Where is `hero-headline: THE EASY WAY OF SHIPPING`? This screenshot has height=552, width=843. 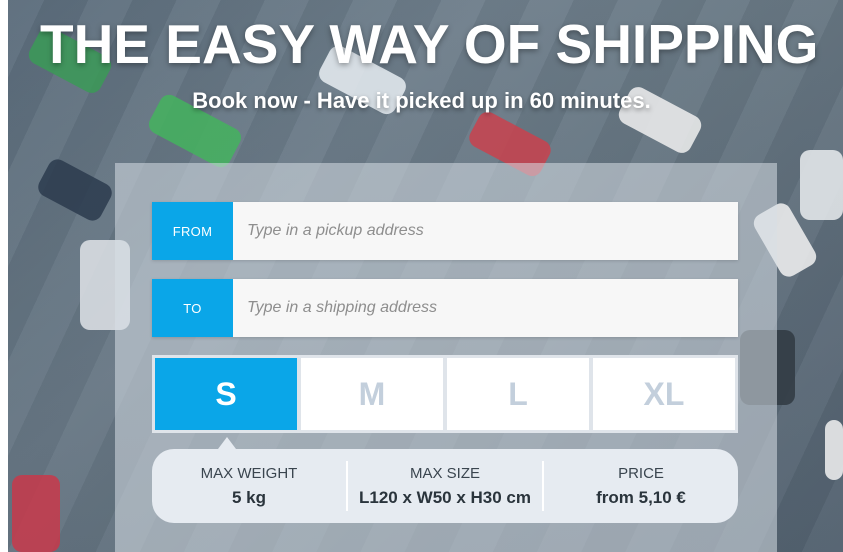
hero-headline: THE EASY WAY OF SHIPPING is located at coordinates (429, 44).